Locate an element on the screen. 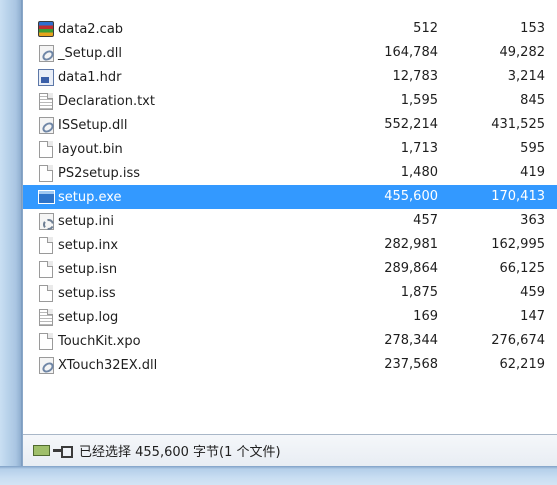 The image size is (557, 485). file-row: setup.inx 282,981 162,995 is located at coordinates (290, 245).